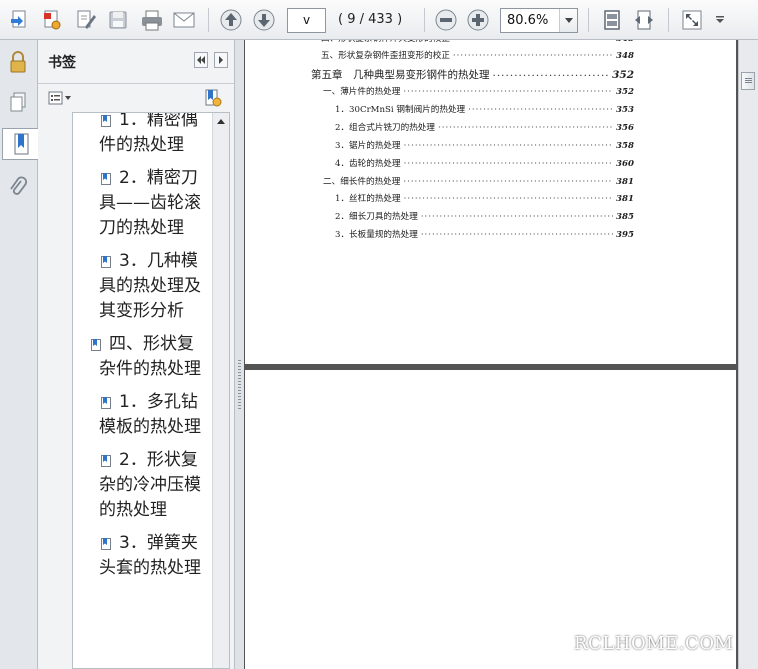 This screenshot has height=669, width=758. Describe the element at coordinates (625, 164) in the screenshot. I see `toc-page-number: 360` at that location.